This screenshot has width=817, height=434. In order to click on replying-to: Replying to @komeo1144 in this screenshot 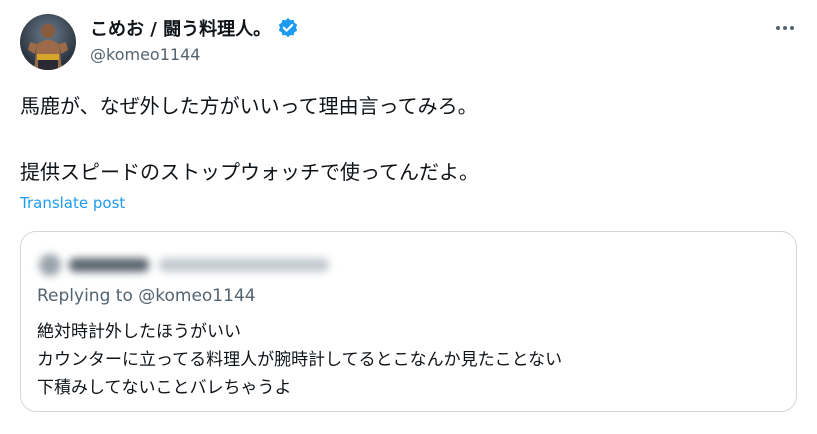, I will do `click(146, 296)`.